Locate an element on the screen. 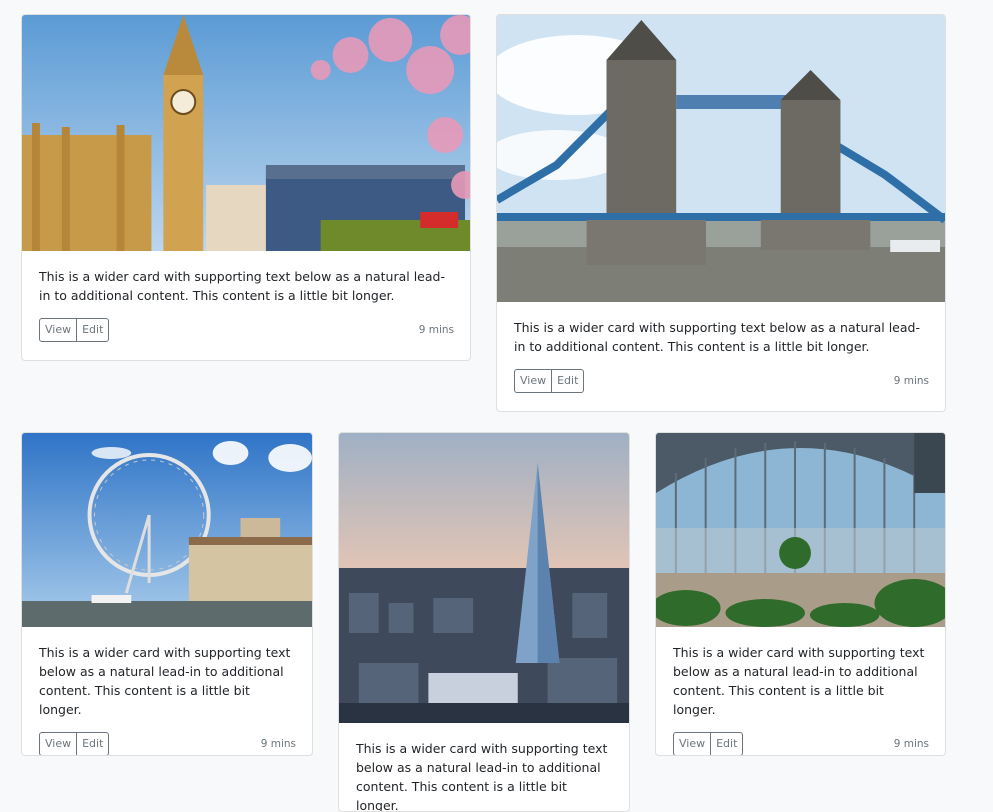  card-image-big-ben is located at coordinates (246, 133).